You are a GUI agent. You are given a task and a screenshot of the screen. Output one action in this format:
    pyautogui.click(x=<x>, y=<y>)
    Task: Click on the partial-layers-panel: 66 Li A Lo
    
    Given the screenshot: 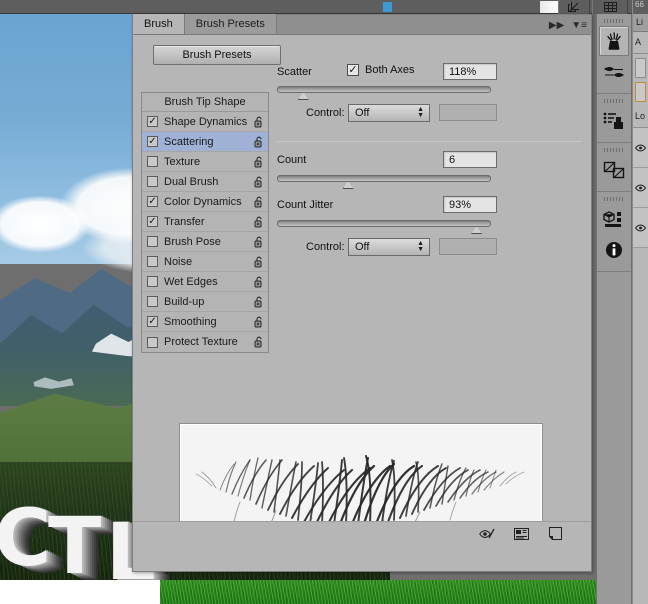 What is the action you would take?
    pyautogui.click(x=640, y=302)
    